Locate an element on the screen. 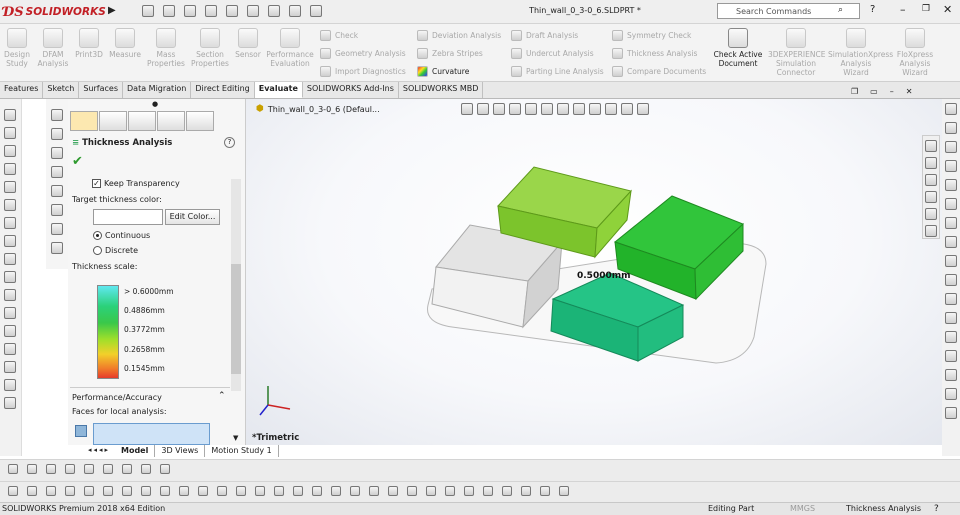 Image resolution: width=960 pixels, height=515 pixels. scrollbar-thumb is located at coordinates (236, 319).